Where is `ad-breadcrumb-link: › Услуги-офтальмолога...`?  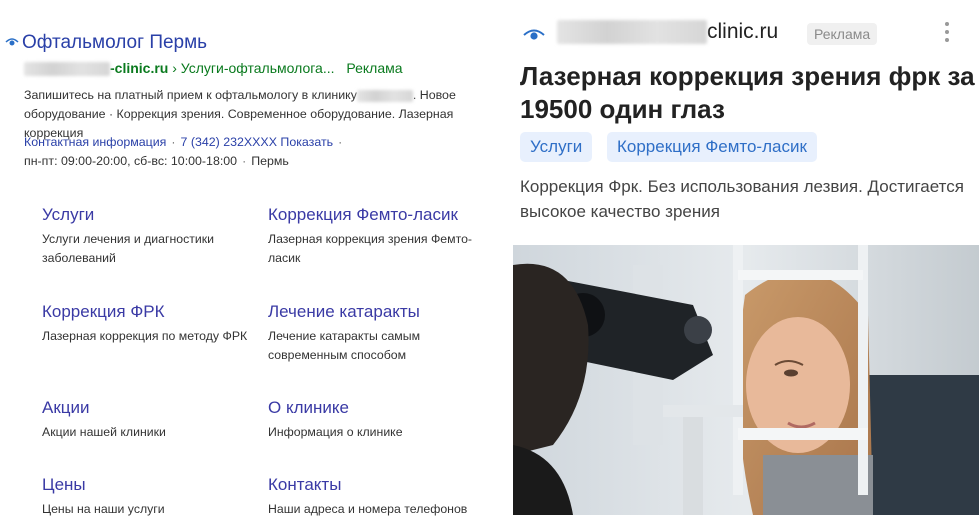 ad-breadcrumb-link: › Услуги-офтальмолога... is located at coordinates (253, 68).